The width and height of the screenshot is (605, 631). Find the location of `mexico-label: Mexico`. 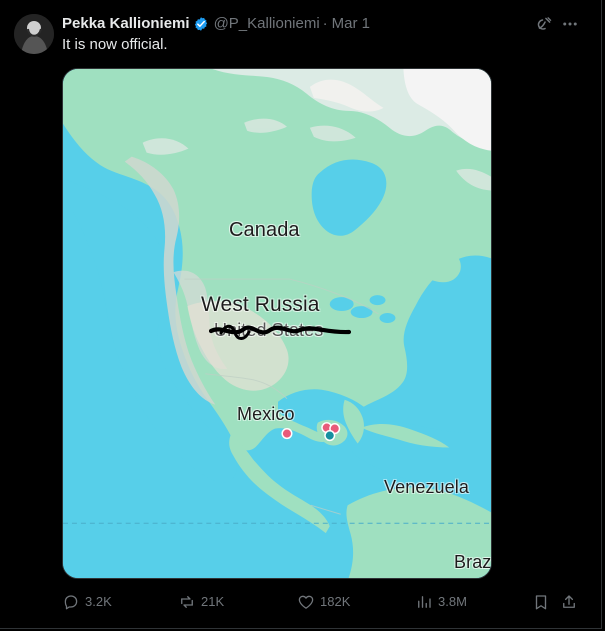

mexico-label: Mexico is located at coordinates (266, 414).